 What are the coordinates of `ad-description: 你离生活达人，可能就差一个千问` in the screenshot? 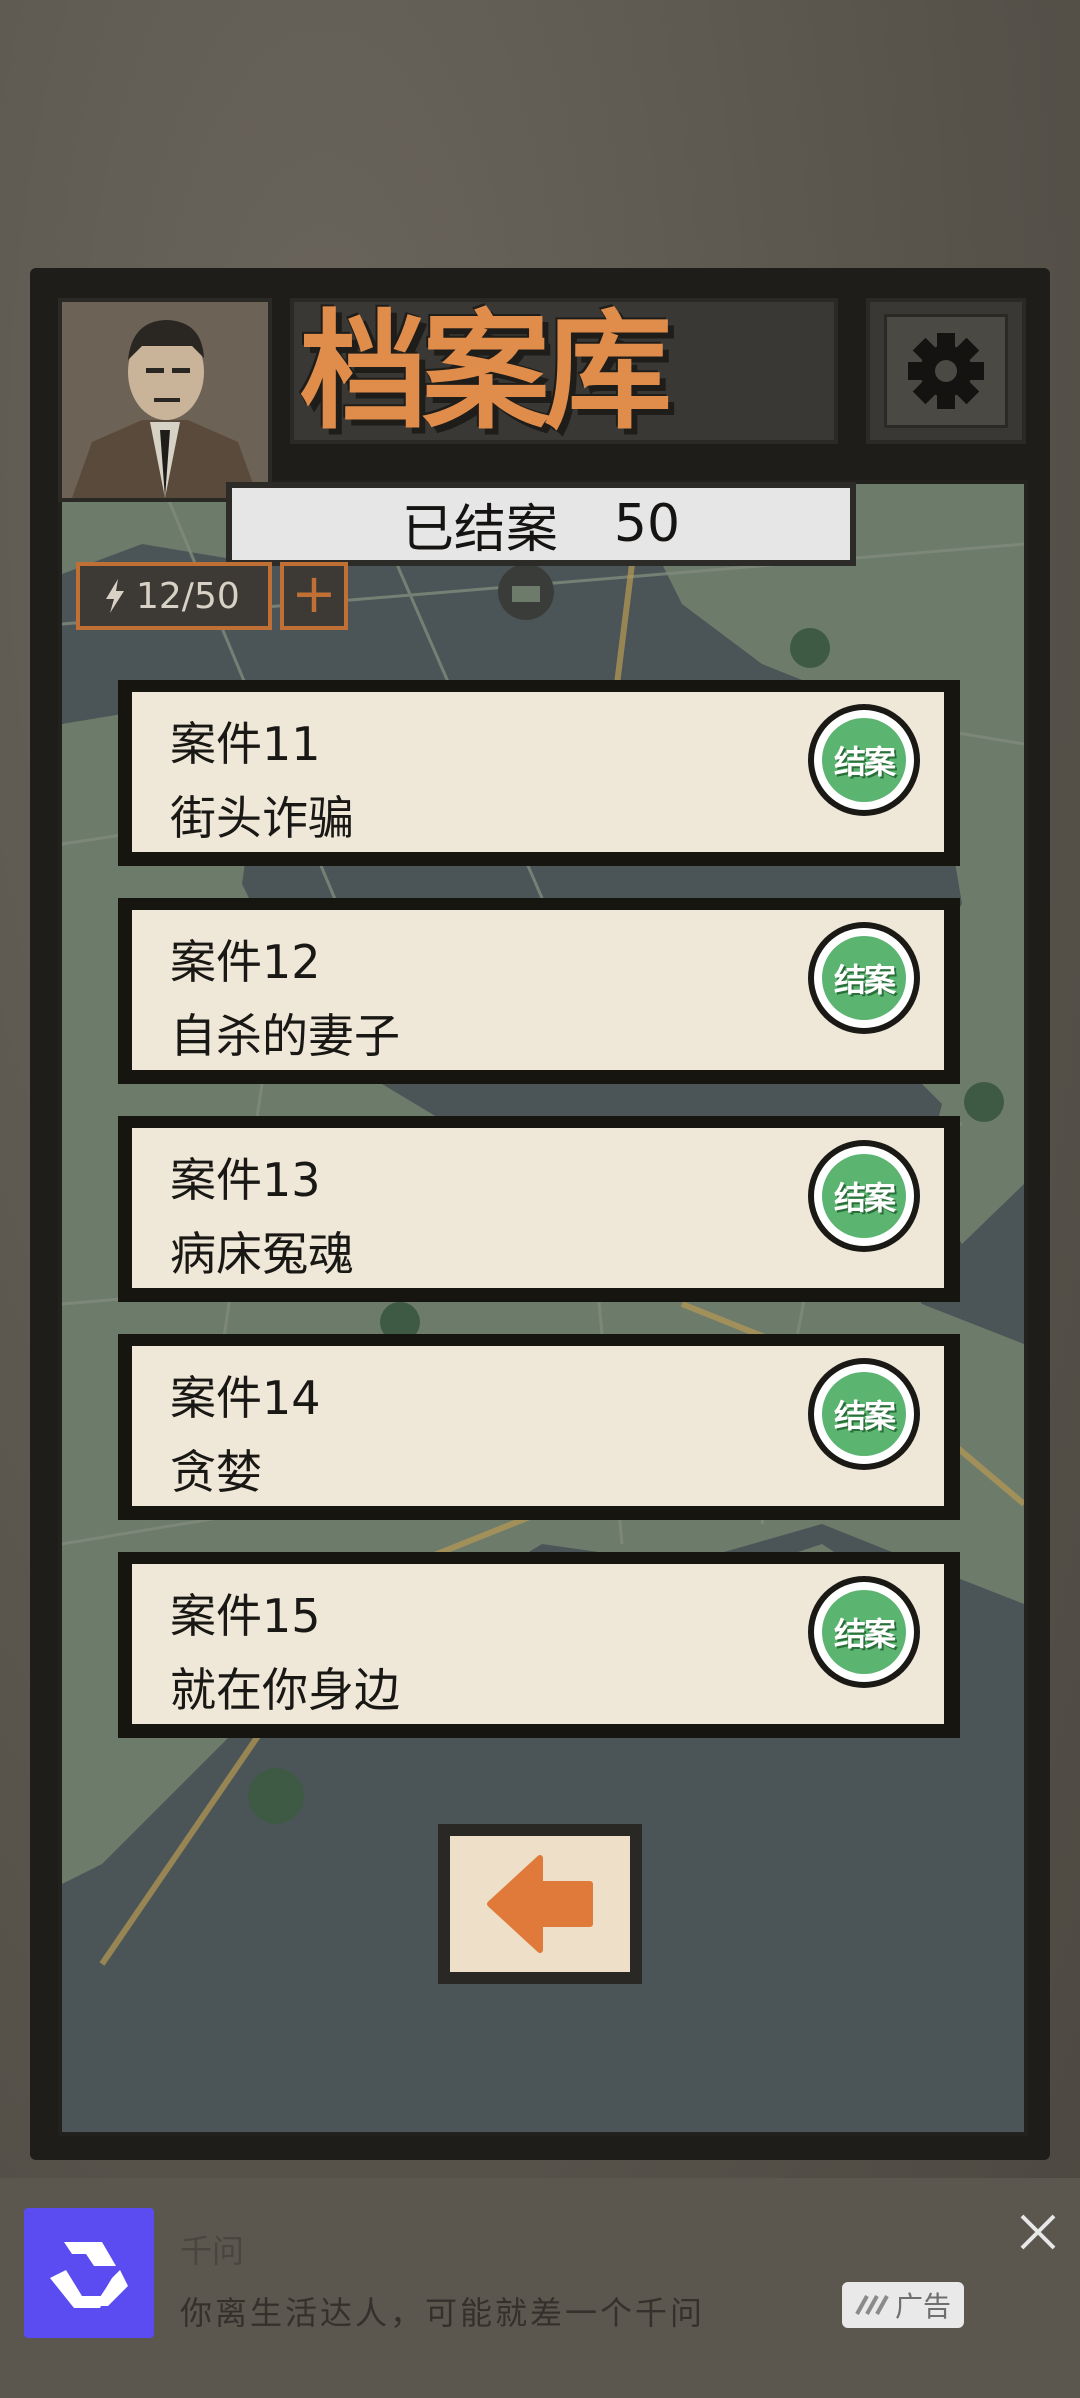 It's located at (443, 2313).